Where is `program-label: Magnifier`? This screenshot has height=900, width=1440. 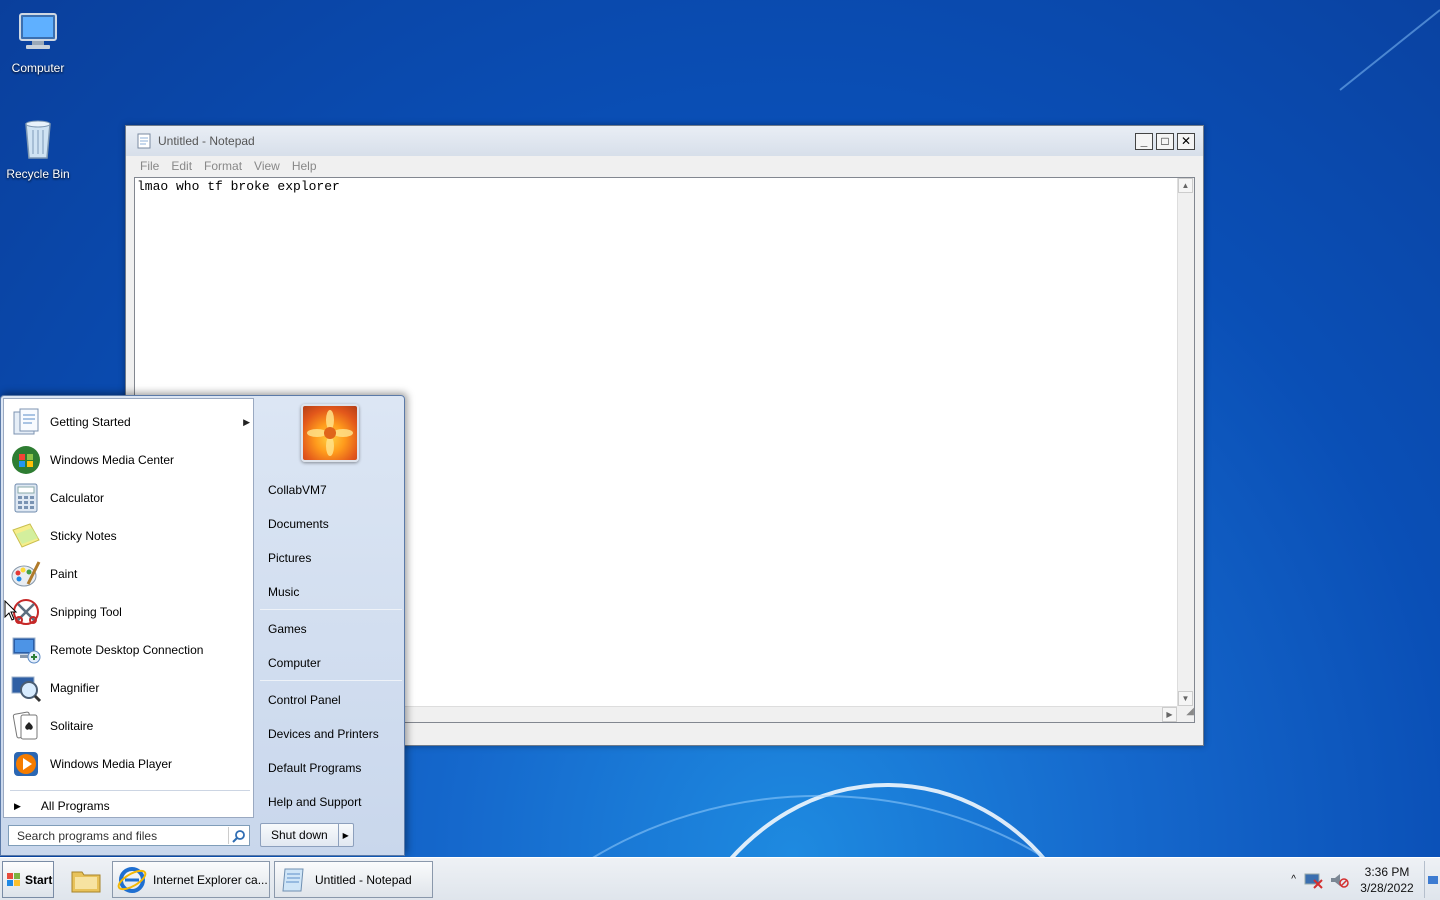
program-label: Magnifier is located at coordinates (75, 688).